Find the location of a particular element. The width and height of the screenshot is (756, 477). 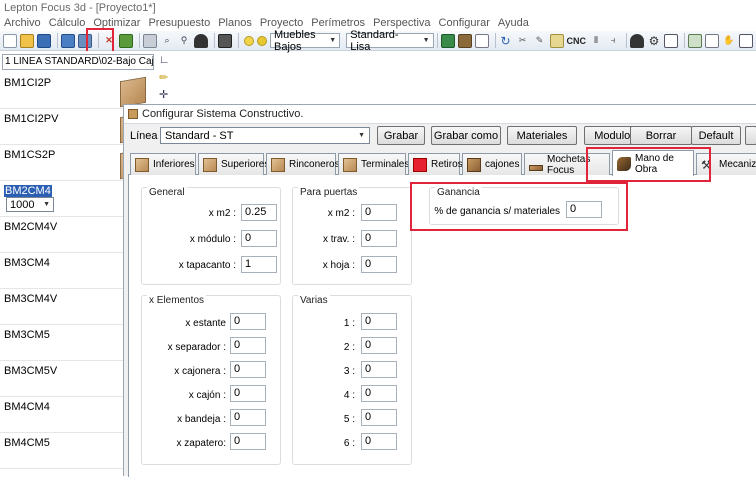

image-icon is located at coordinates (695, 40).